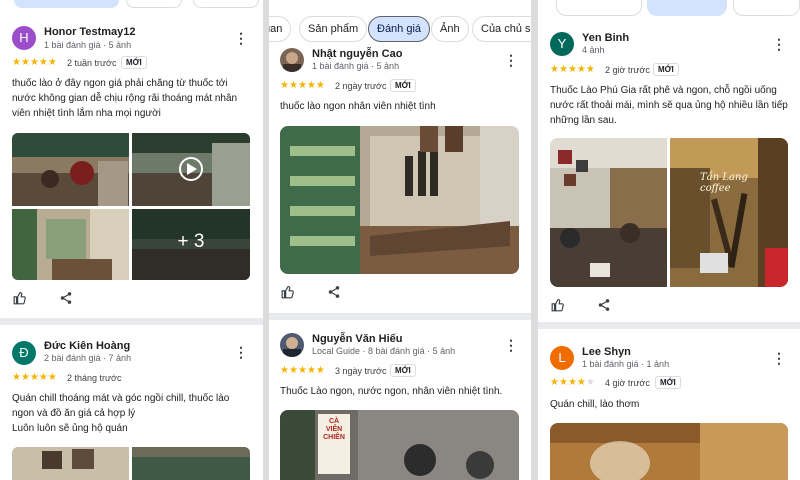 The image size is (800, 480). Describe the element at coordinates (191, 169) in the screenshot. I see `review-video` at that location.